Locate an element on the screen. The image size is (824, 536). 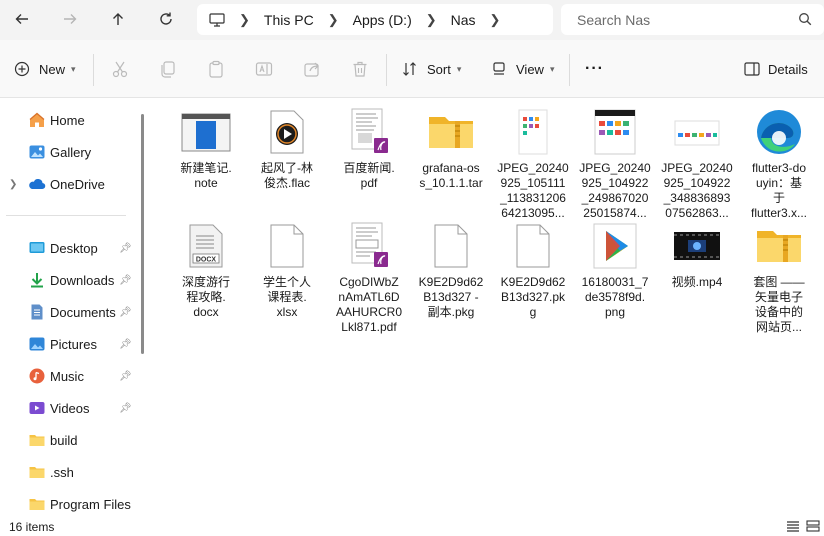
documents-icon is located at coordinates (37, 312).